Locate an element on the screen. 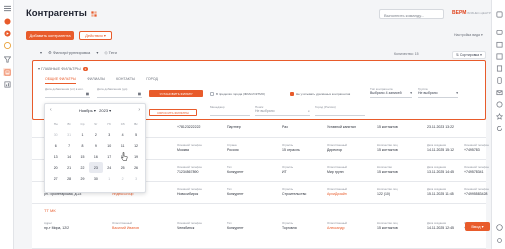 The image size is (505, 249). date-from-input: ▦ is located at coordinates (67, 94).